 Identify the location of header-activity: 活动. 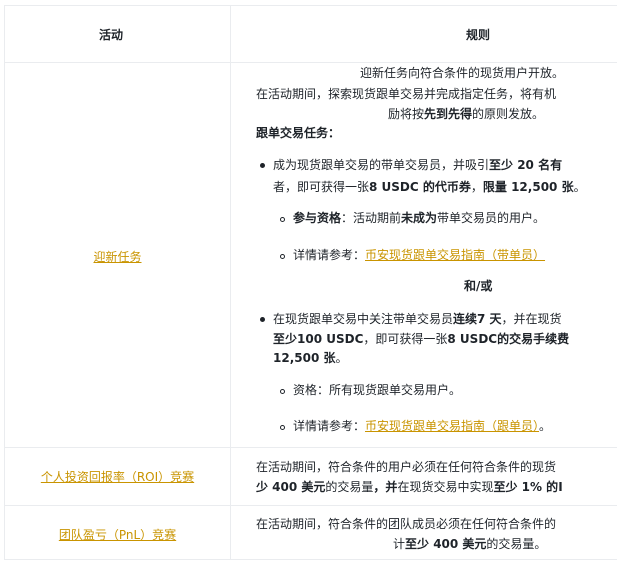
(111, 35).